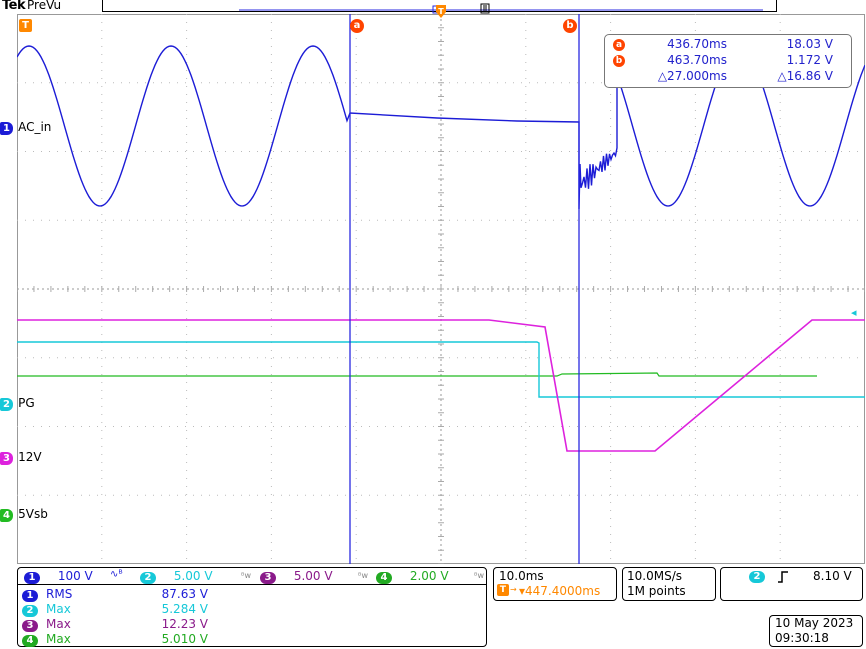 This screenshot has width=866, height=649. I want to click on ch1-label: AC_in, so click(35, 127).